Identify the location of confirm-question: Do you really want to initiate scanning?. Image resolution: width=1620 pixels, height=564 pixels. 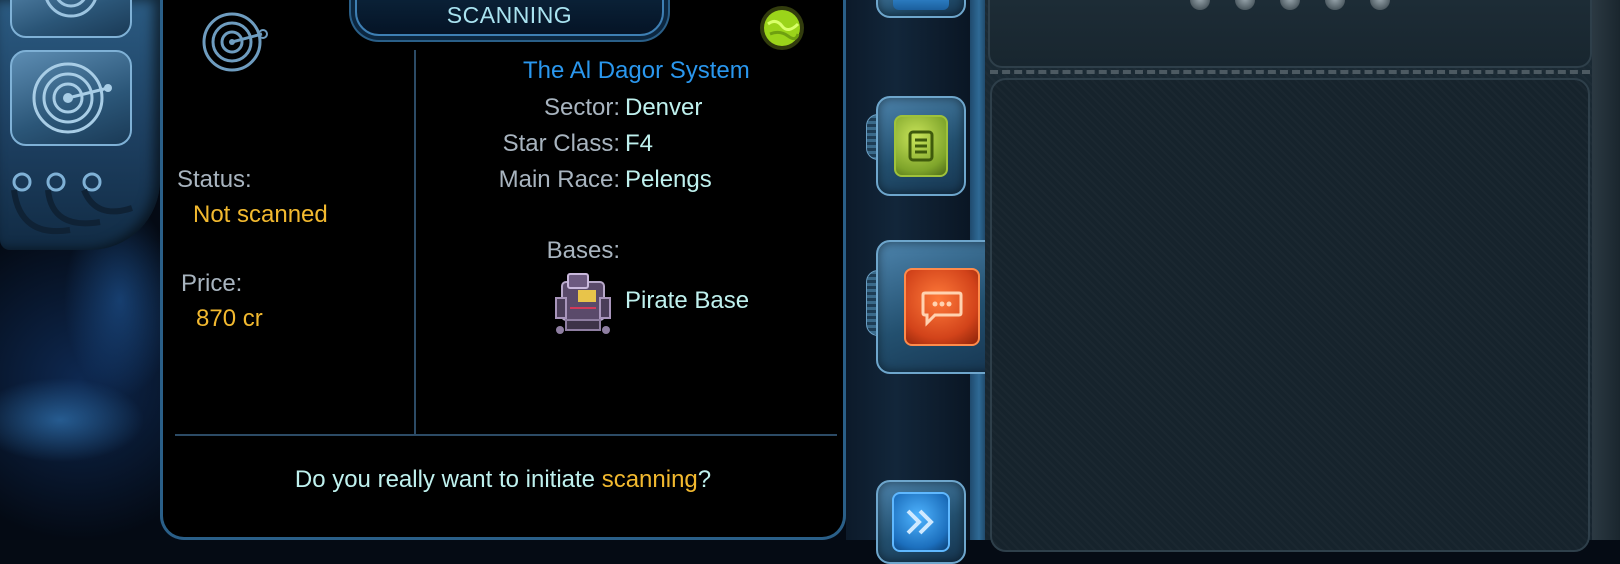
(503, 480).